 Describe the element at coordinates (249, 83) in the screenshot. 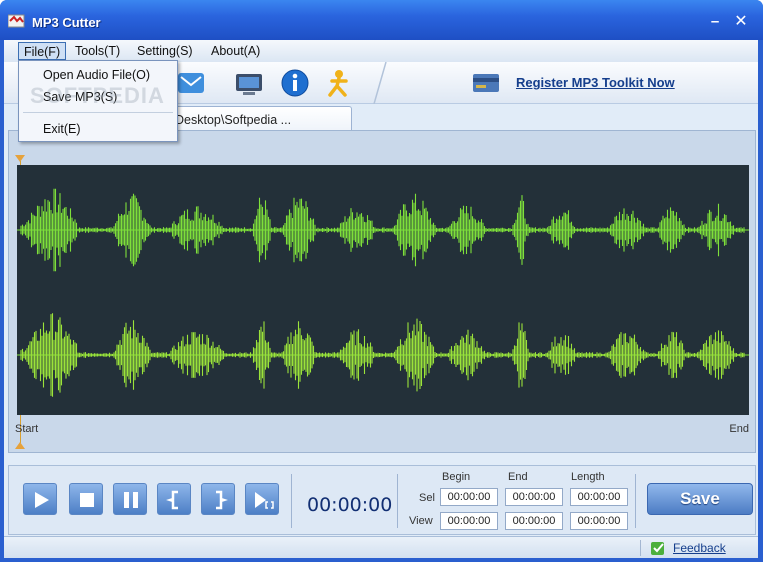

I see `monitor-icon` at that location.